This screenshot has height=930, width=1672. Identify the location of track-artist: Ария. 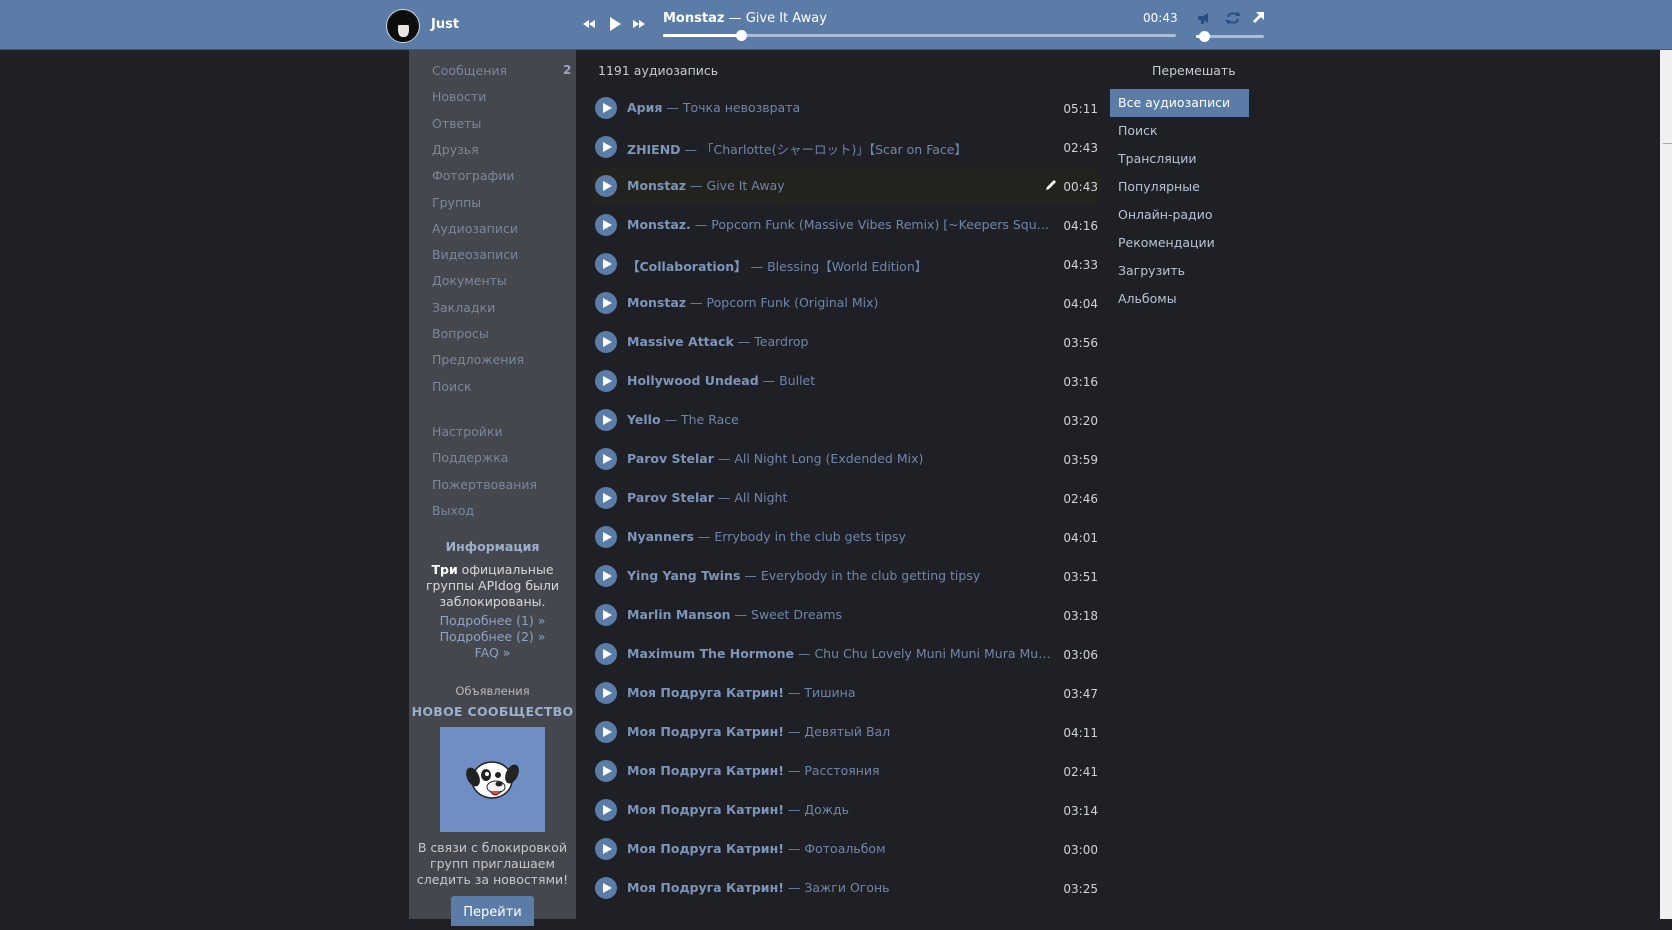
(644, 107).